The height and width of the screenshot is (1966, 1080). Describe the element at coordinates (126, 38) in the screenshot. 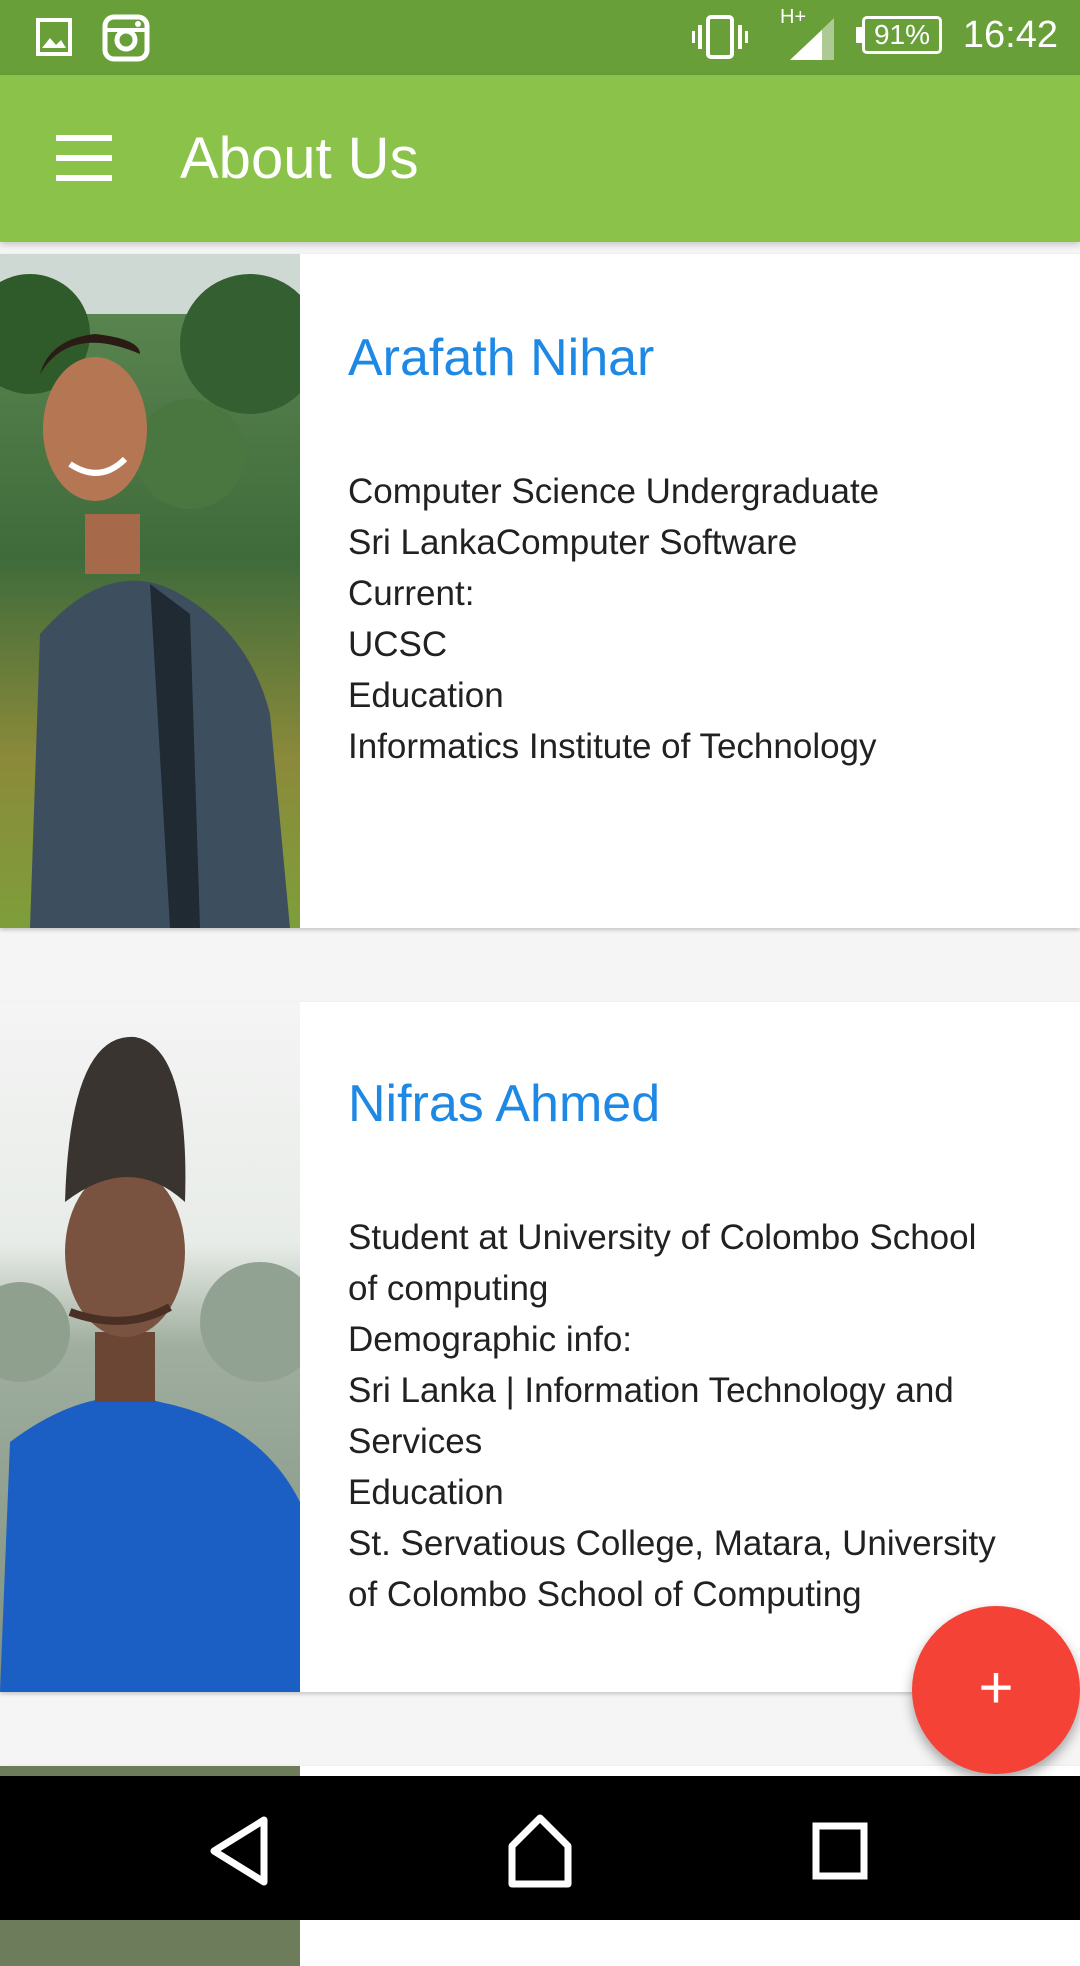

I see `instagram-icon` at that location.